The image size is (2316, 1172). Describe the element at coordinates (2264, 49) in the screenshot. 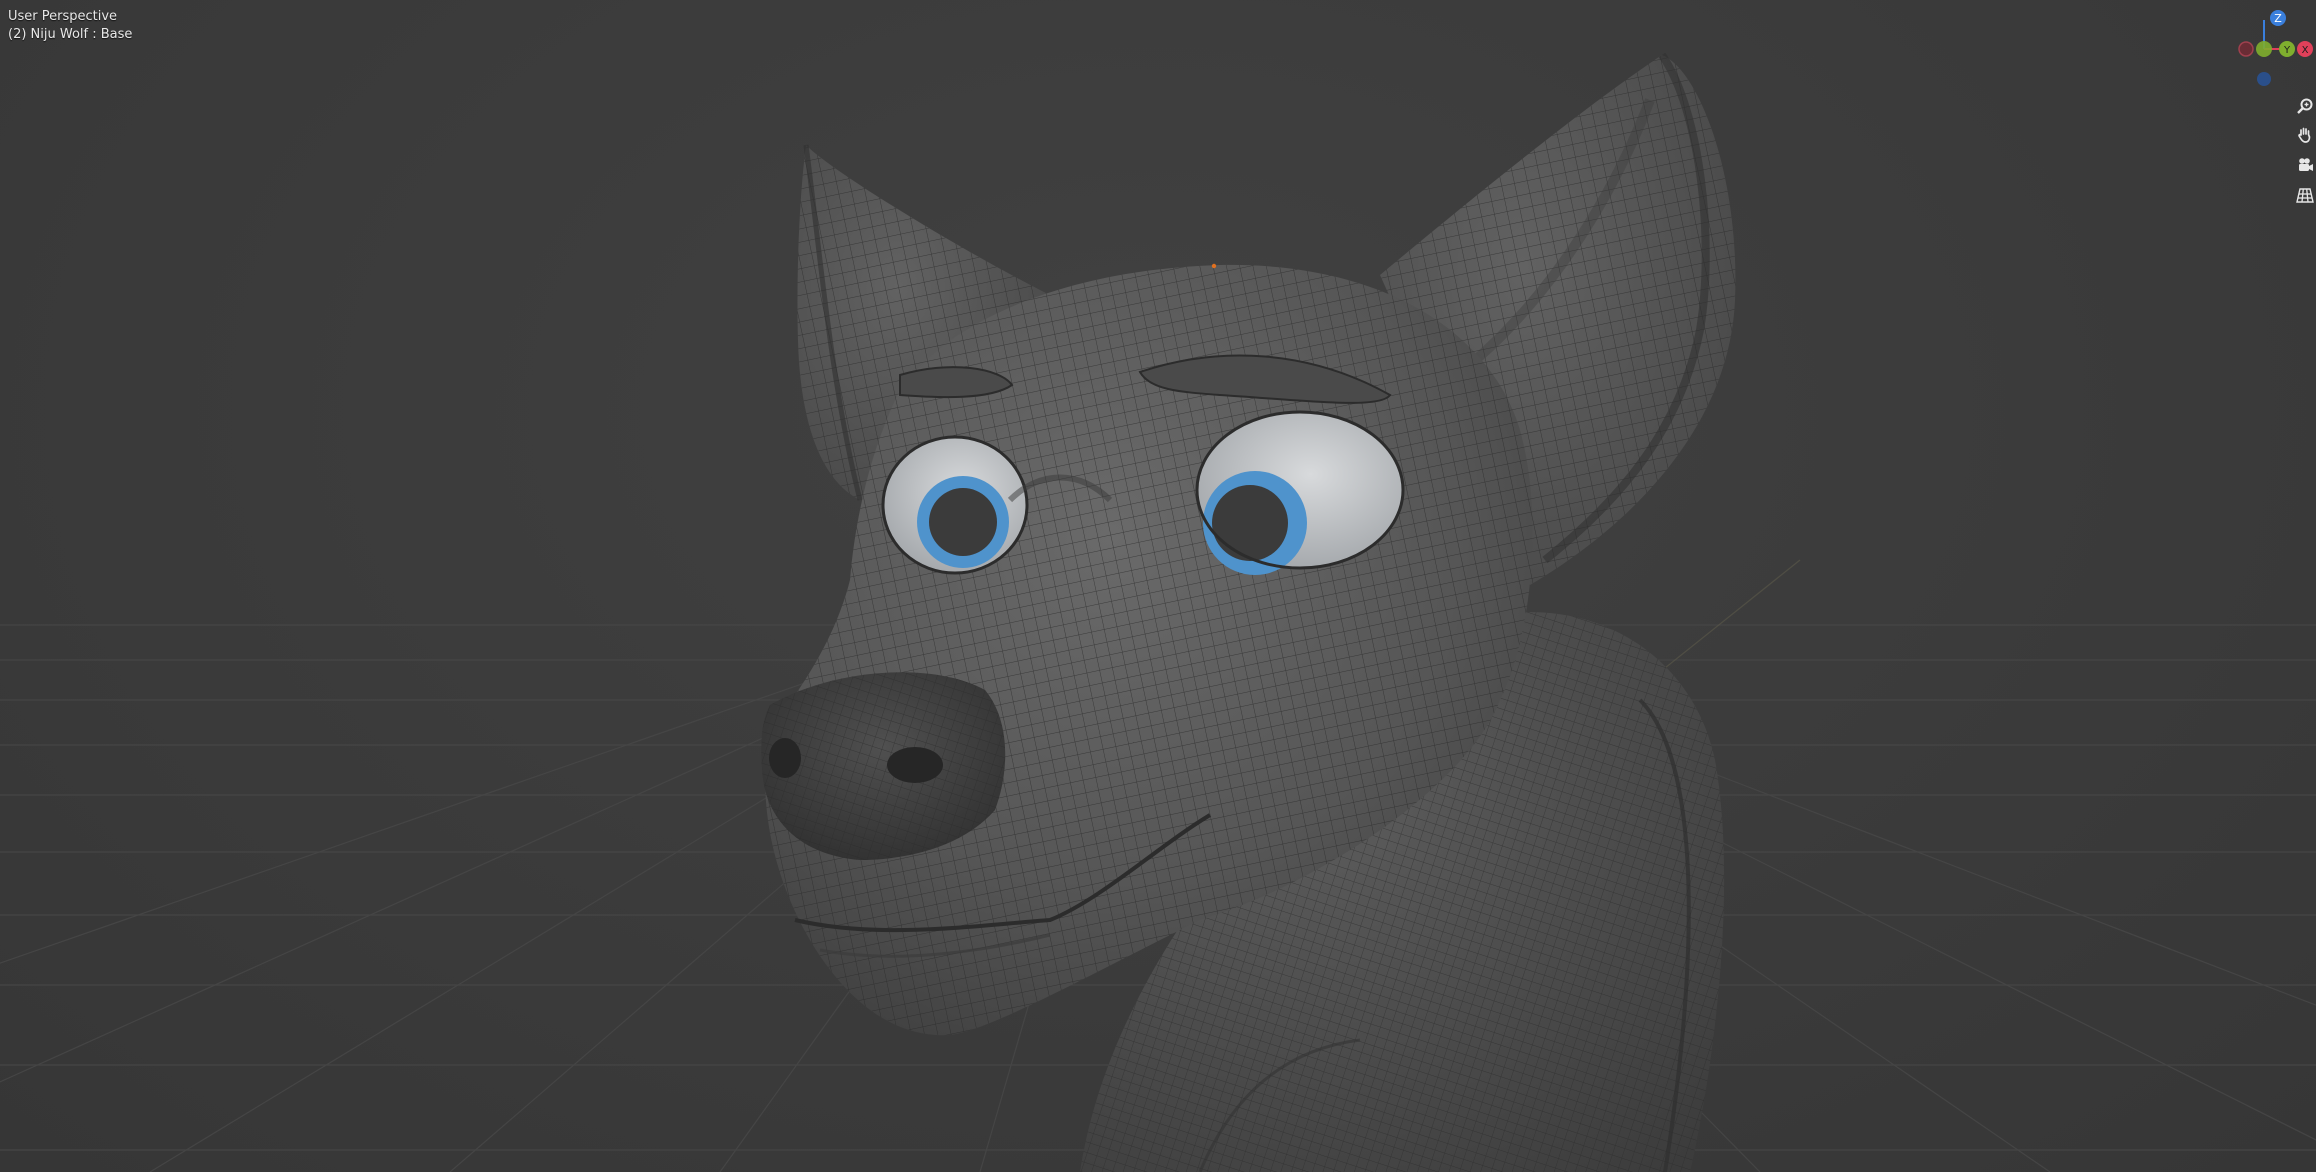

I see `neg-y-axis-handle` at that location.